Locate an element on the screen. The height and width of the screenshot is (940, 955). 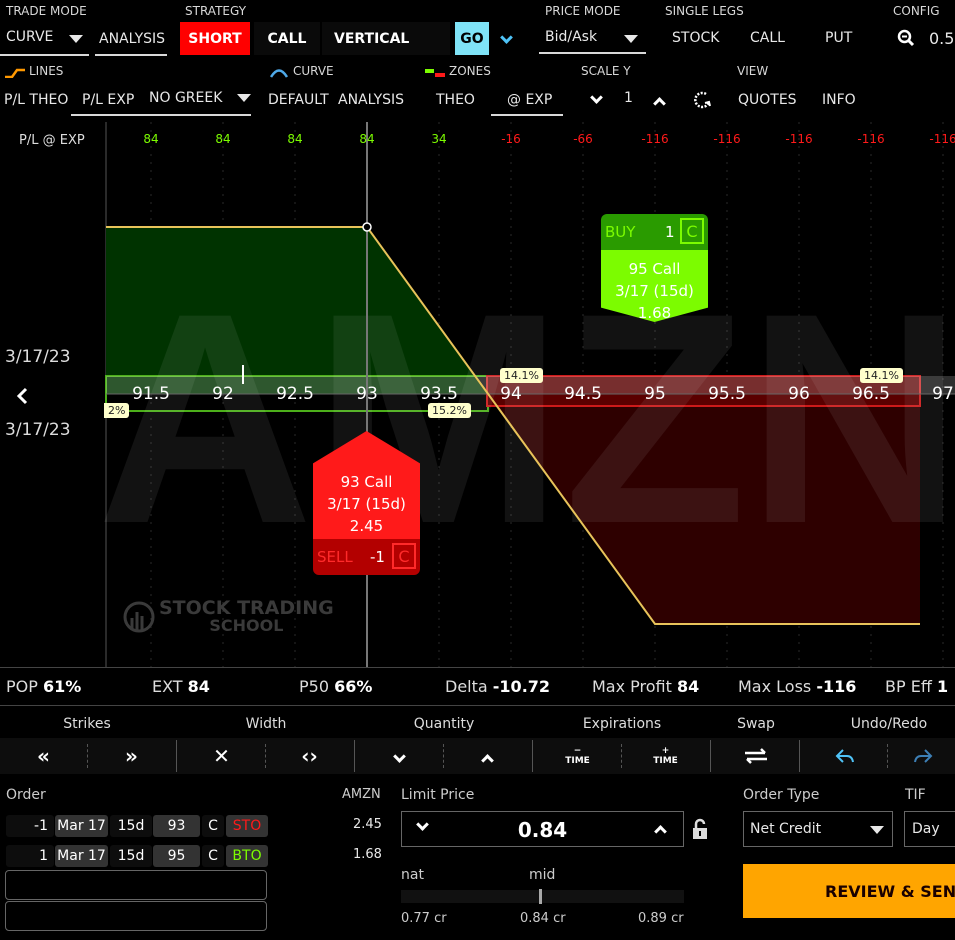
view-label: VIEW is located at coordinates (753, 71).